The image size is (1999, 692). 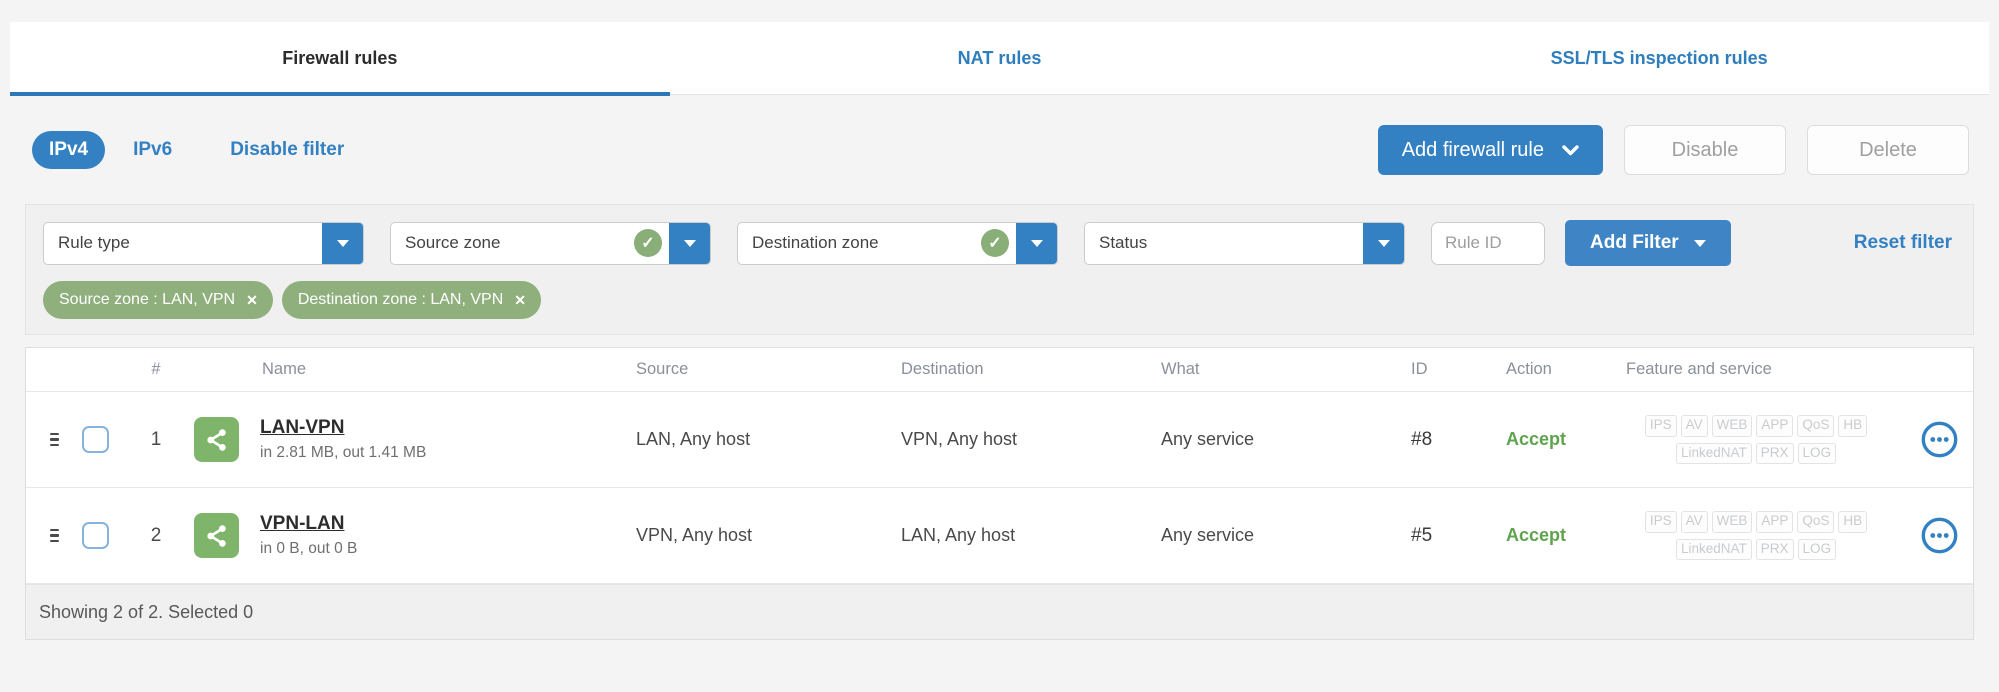 What do you see at coordinates (694, 535) in the screenshot?
I see `rule-source: VPN, Any host` at bounding box center [694, 535].